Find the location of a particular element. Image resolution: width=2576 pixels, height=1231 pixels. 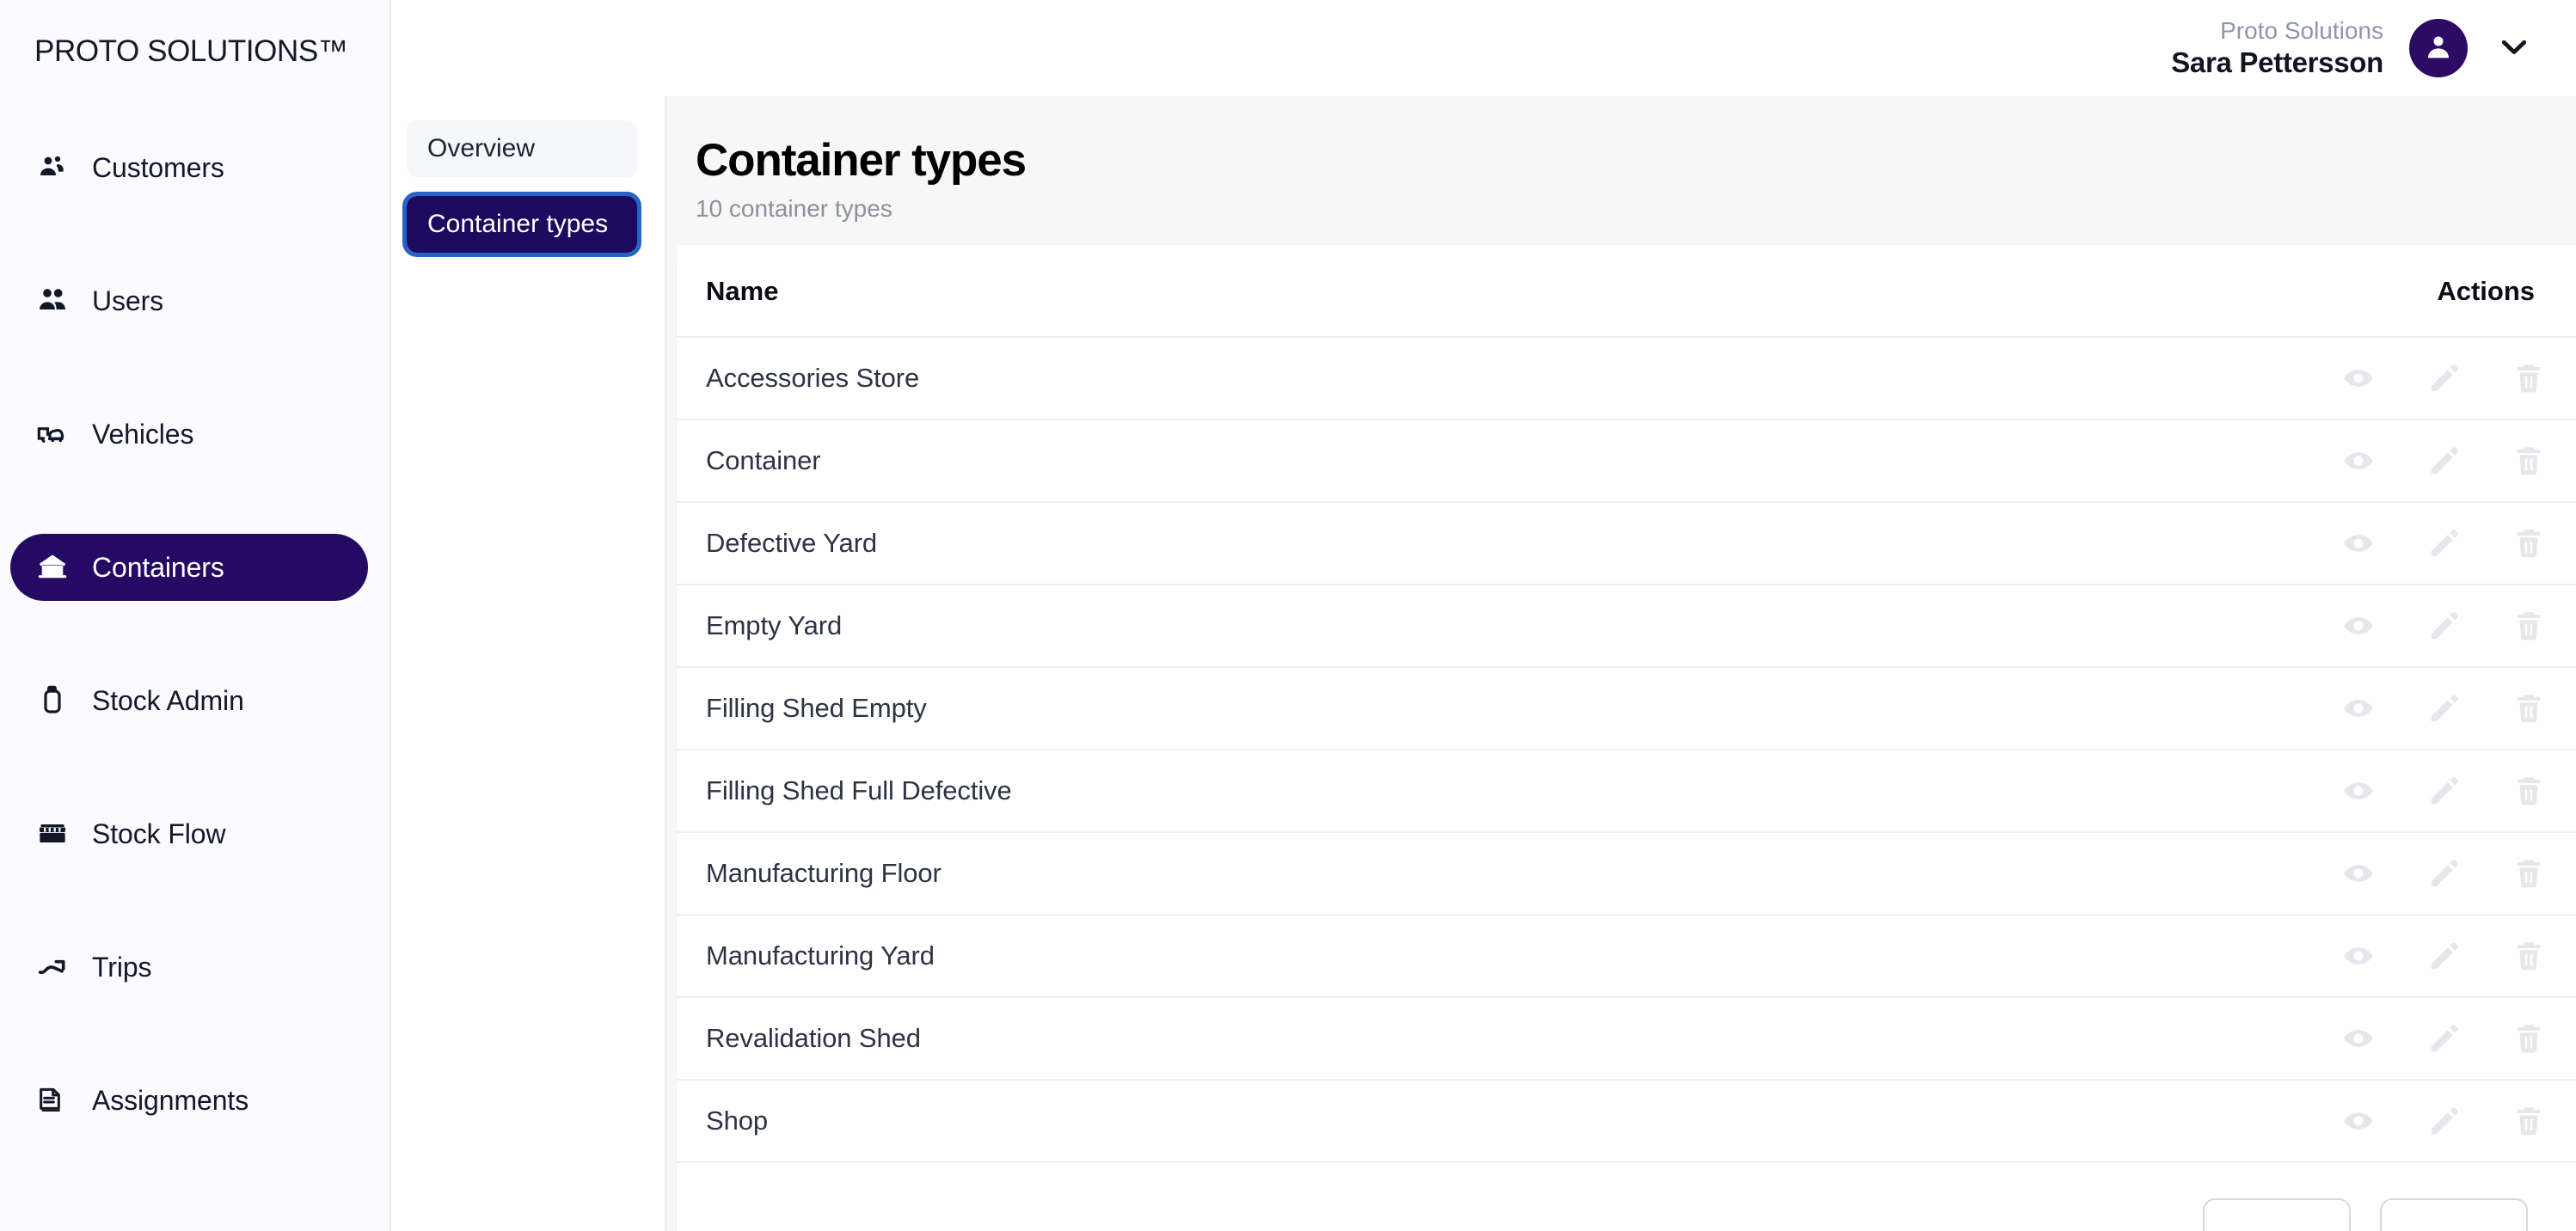

cell-container-type-name: Filling Shed Empty is located at coordinates (1441, 709).